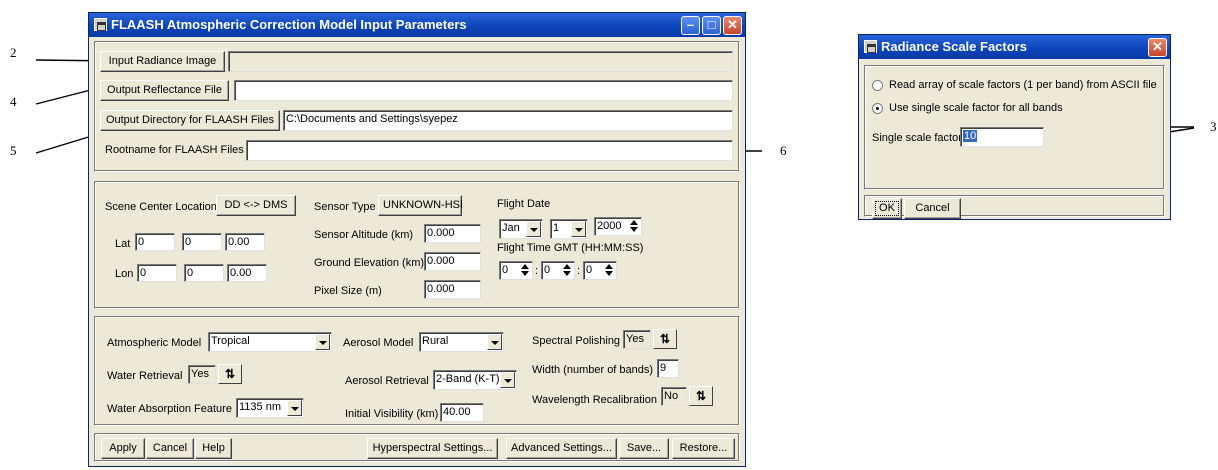 This screenshot has height=470, width=1218. Describe the element at coordinates (369, 263) in the screenshot. I see `ground-elevation-label: Ground Elevation (km)` at that location.